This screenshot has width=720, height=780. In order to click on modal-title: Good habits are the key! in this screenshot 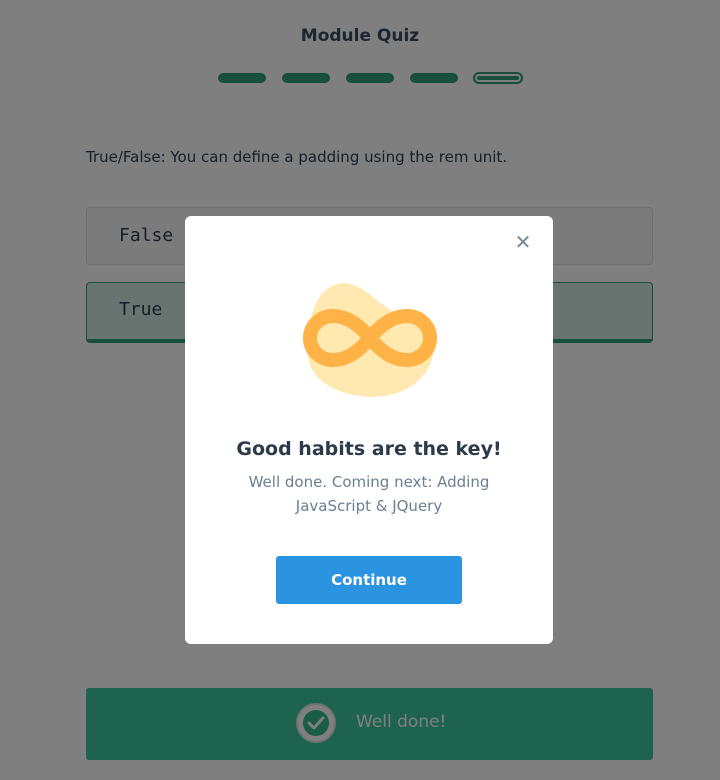, I will do `click(369, 449)`.